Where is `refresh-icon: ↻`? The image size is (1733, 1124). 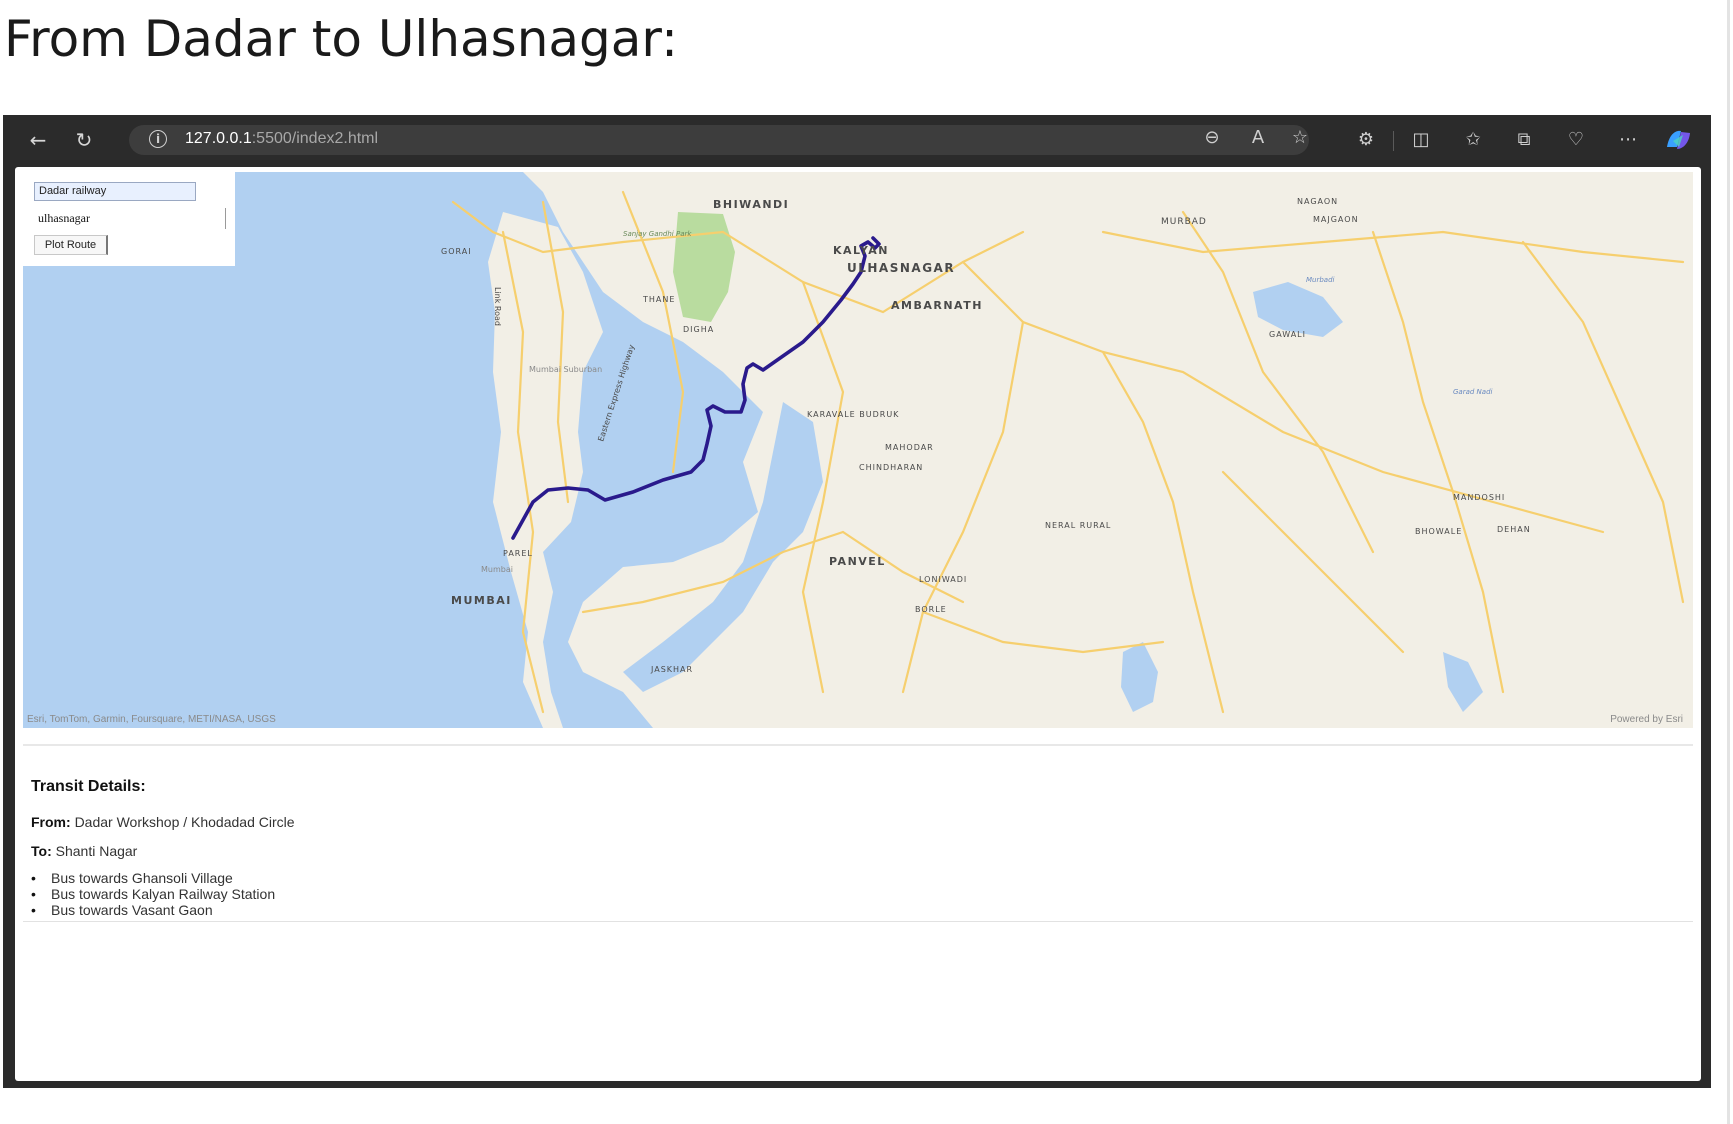 refresh-icon: ↻ is located at coordinates (84, 140).